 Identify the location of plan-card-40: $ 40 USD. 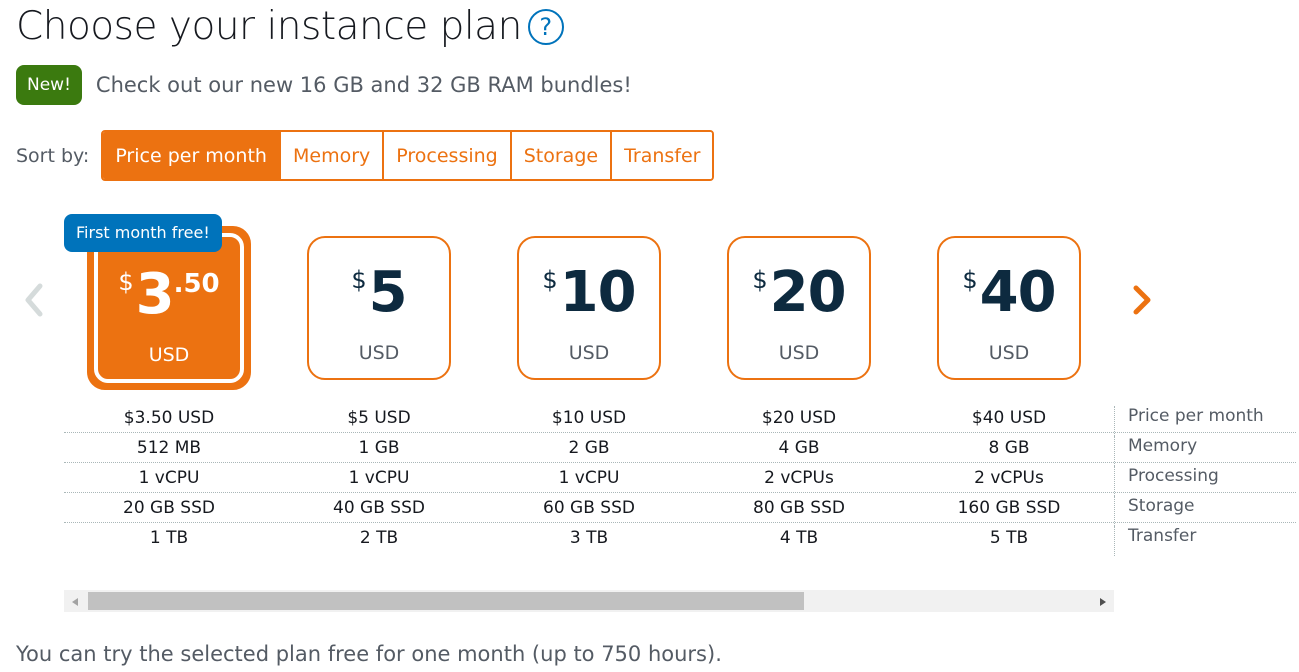
(1009, 308).